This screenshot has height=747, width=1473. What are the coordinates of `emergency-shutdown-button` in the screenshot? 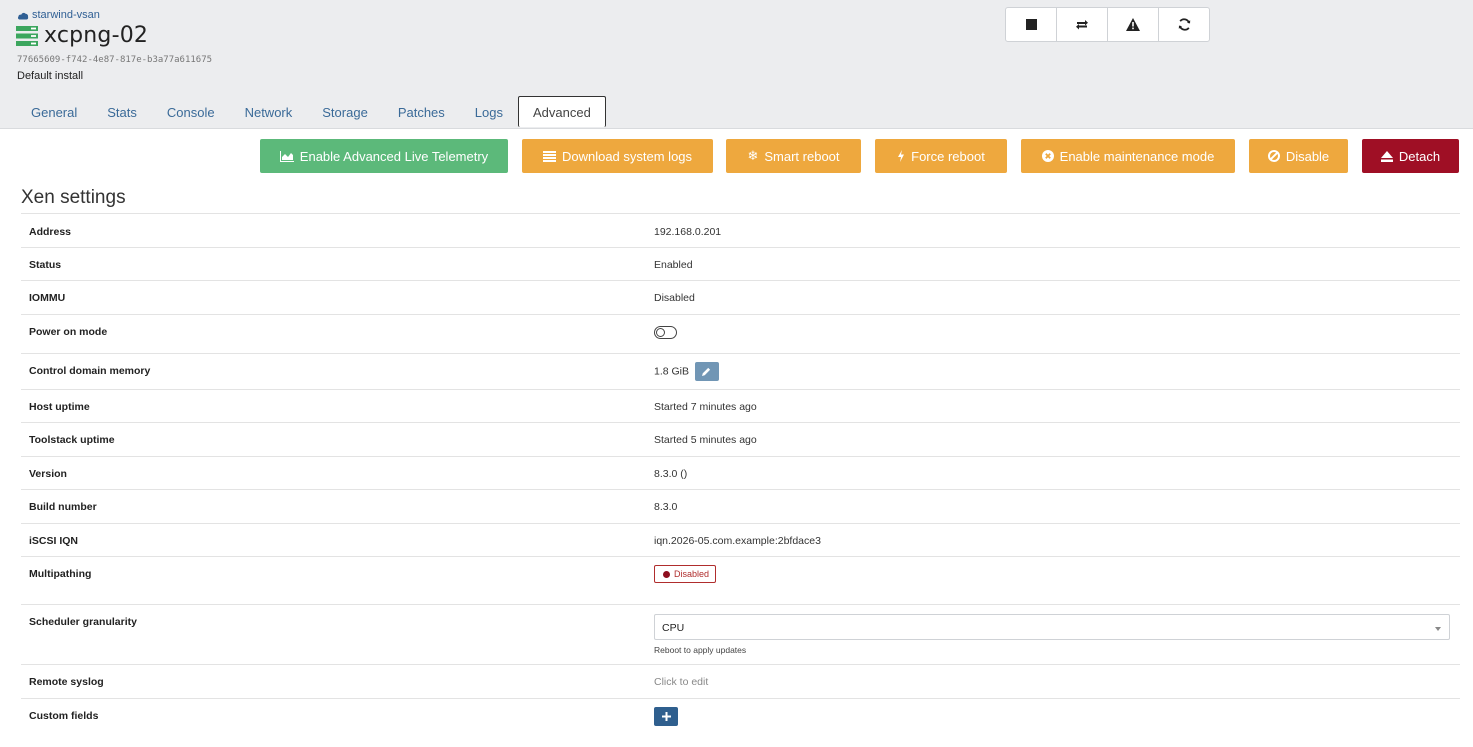 It's located at (1133, 24).